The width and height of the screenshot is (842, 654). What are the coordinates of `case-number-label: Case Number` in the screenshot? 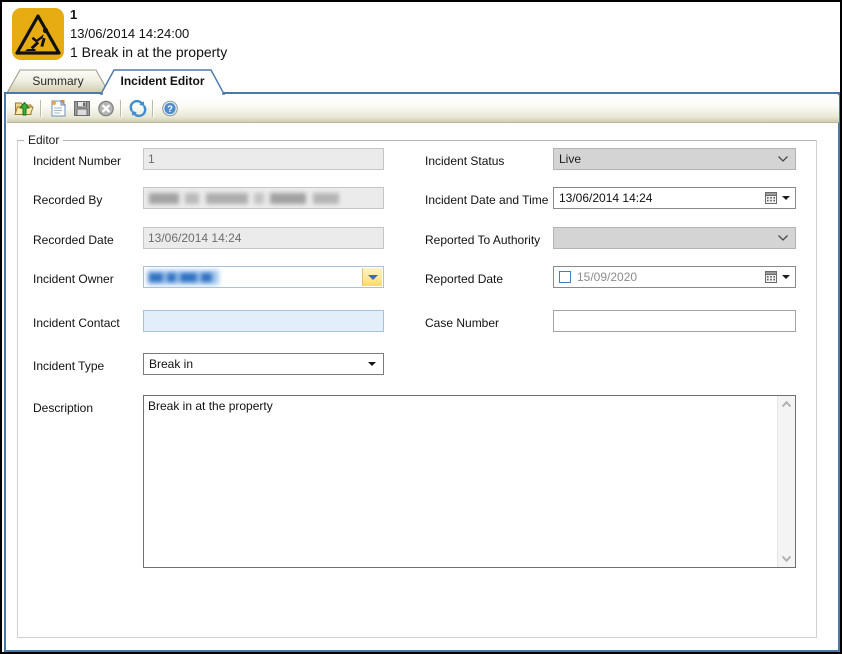 It's located at (462, 323).